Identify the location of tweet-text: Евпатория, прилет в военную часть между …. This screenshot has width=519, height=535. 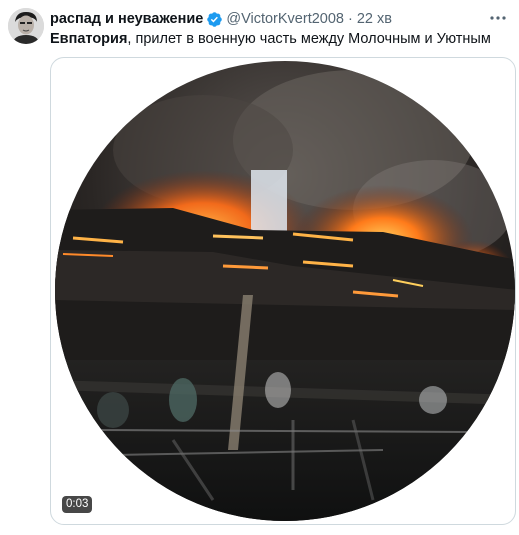
(280, 39).